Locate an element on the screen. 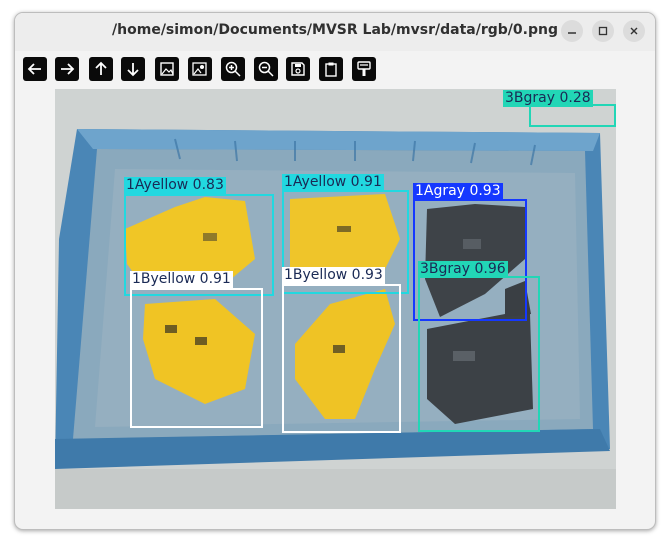  arrow-right-icon is located at coordinates (68, 69).